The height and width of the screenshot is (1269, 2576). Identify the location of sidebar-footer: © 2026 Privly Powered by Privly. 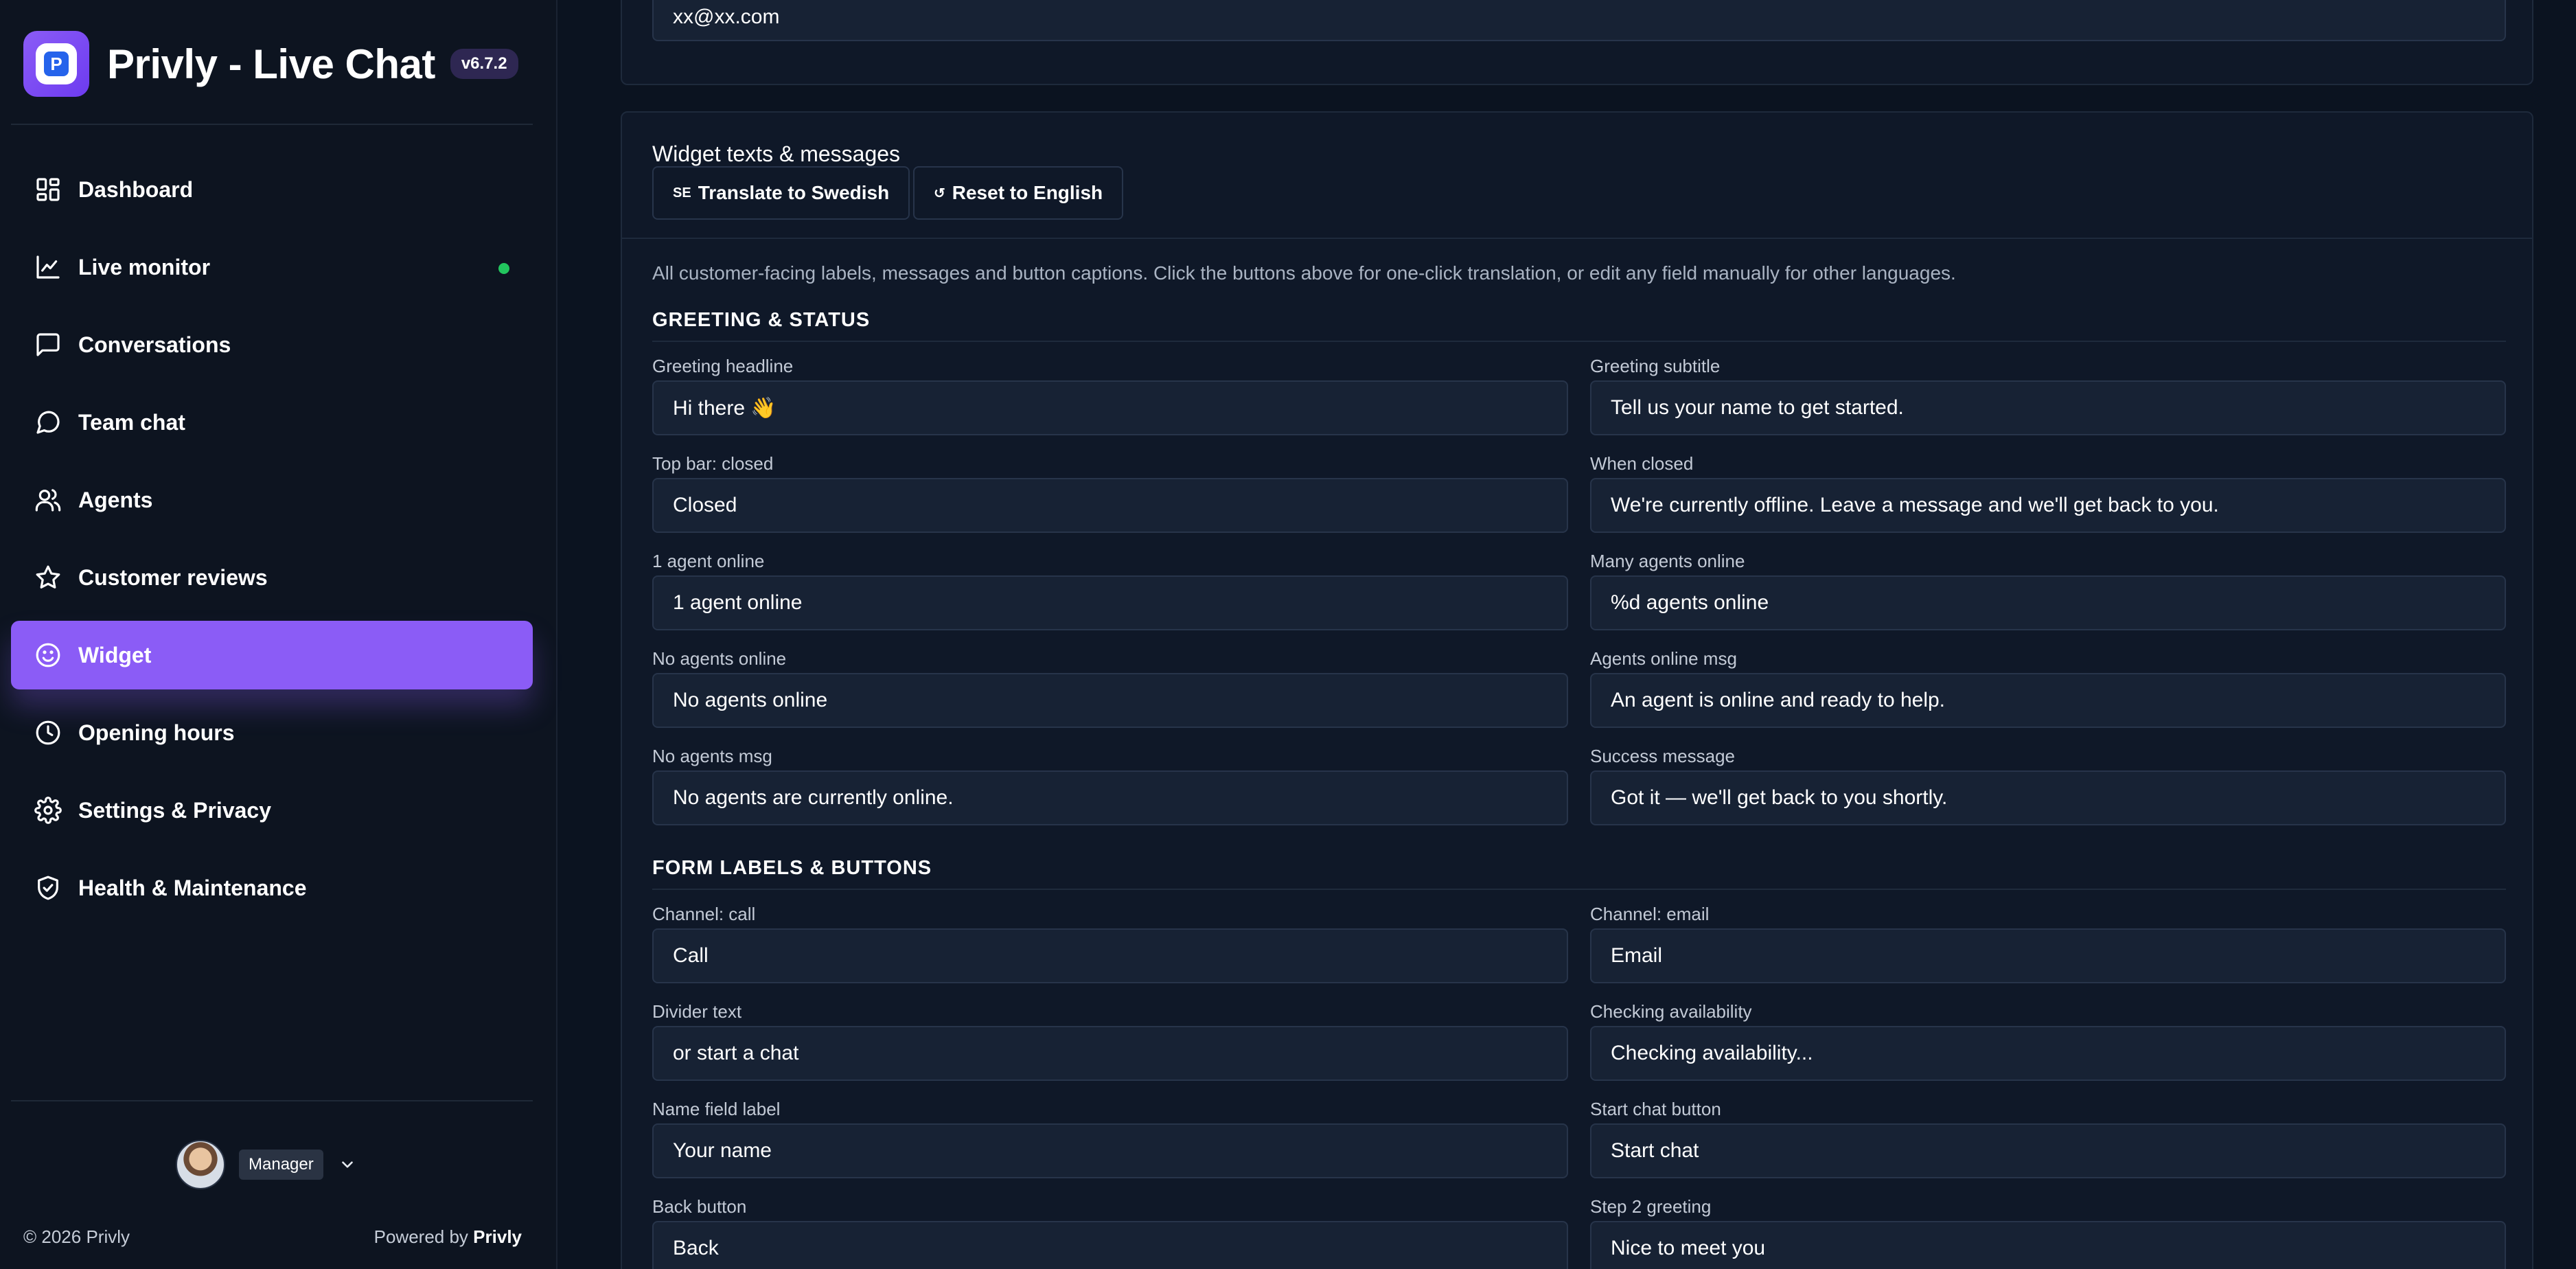
(272, 1237).